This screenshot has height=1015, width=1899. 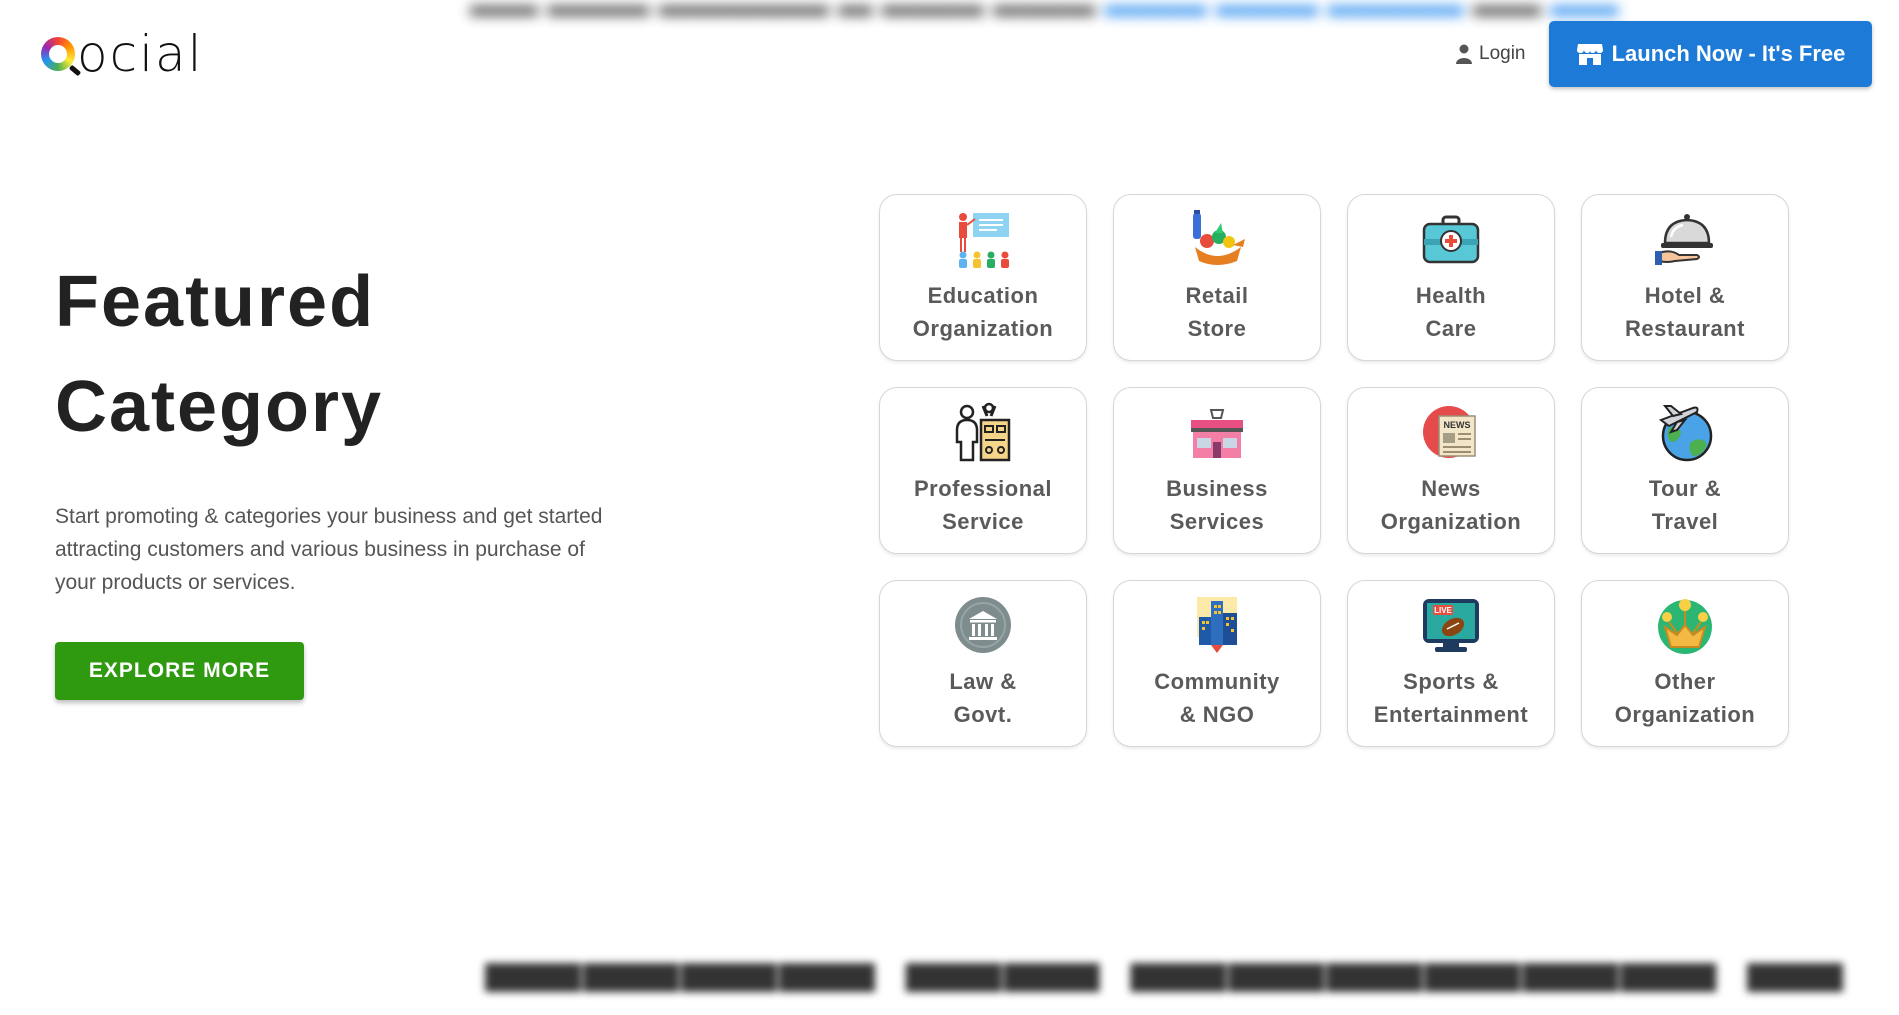 What do you see at coordinates (1217, 625) in the screenshot?
I see `buildings-icon` at bounding box center [1217, 625].